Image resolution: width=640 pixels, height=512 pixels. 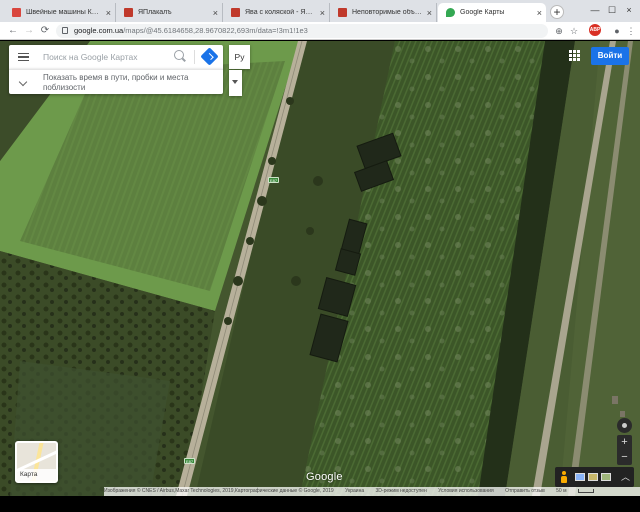 What do you see at coordinates (629, 11) in the screenshot?
I see `window-close-icon: ×` at bounding box center [629, 11].